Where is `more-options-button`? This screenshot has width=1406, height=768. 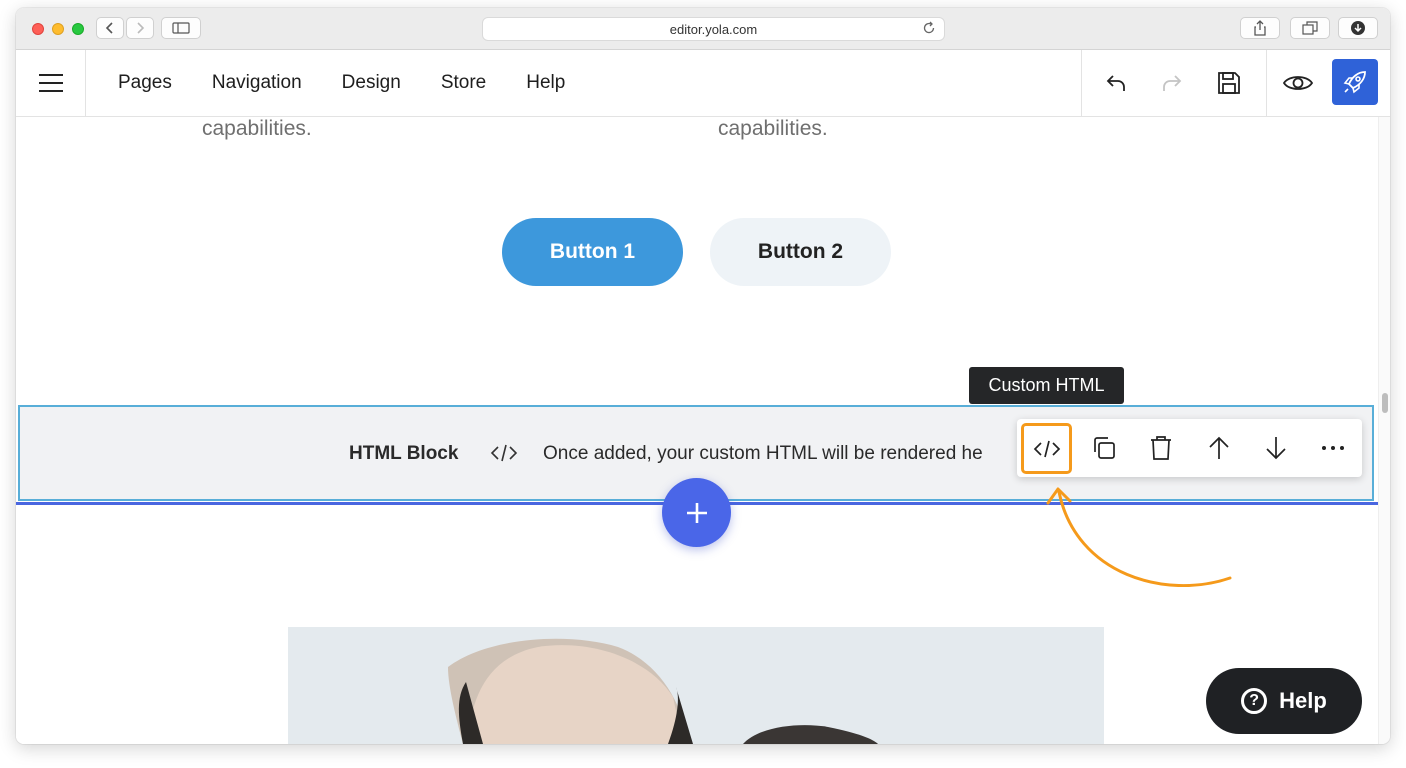
more-options-button is located at coordinates (1333, 448).